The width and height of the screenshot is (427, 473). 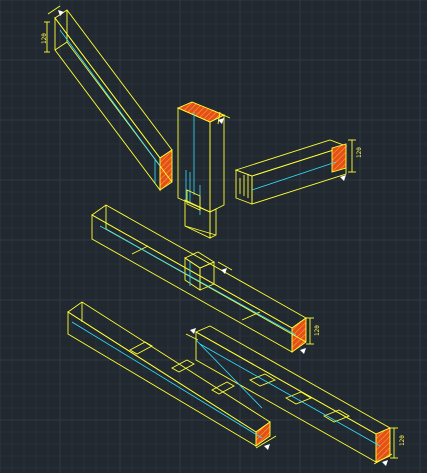 What do you see at coordinates (295, 172) in the screenshot?
I see `right-beam` at bounding box center [295, 172].